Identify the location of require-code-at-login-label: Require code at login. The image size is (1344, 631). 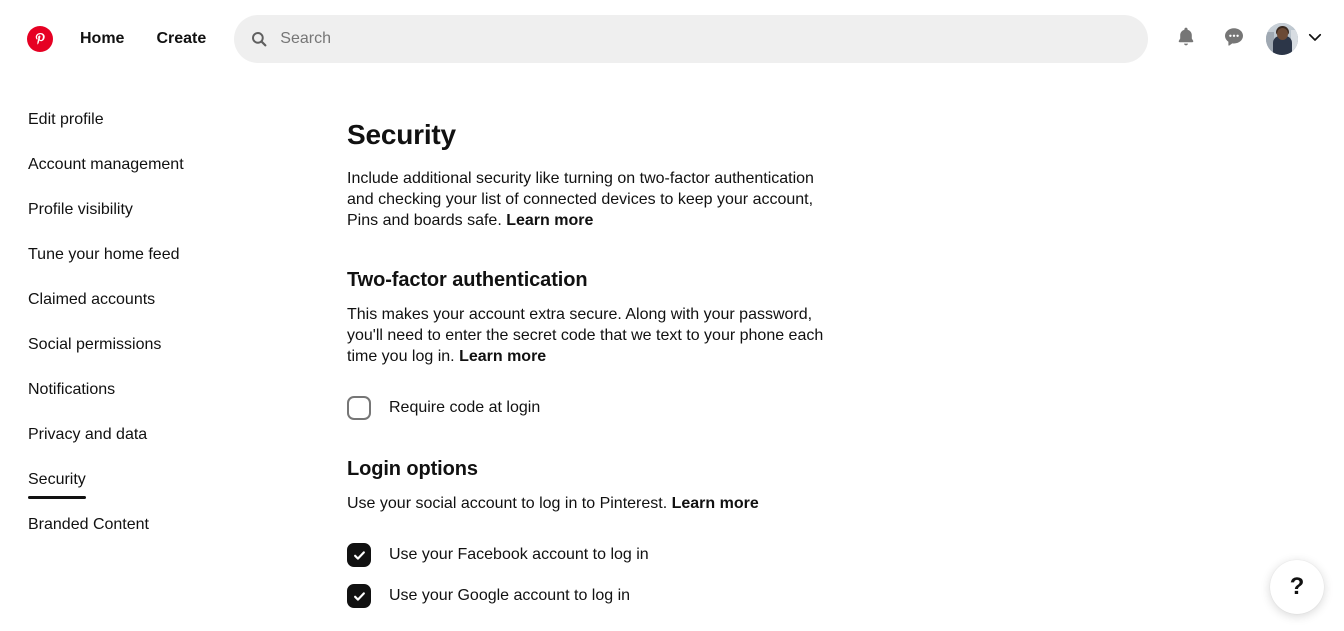
(465, 407).